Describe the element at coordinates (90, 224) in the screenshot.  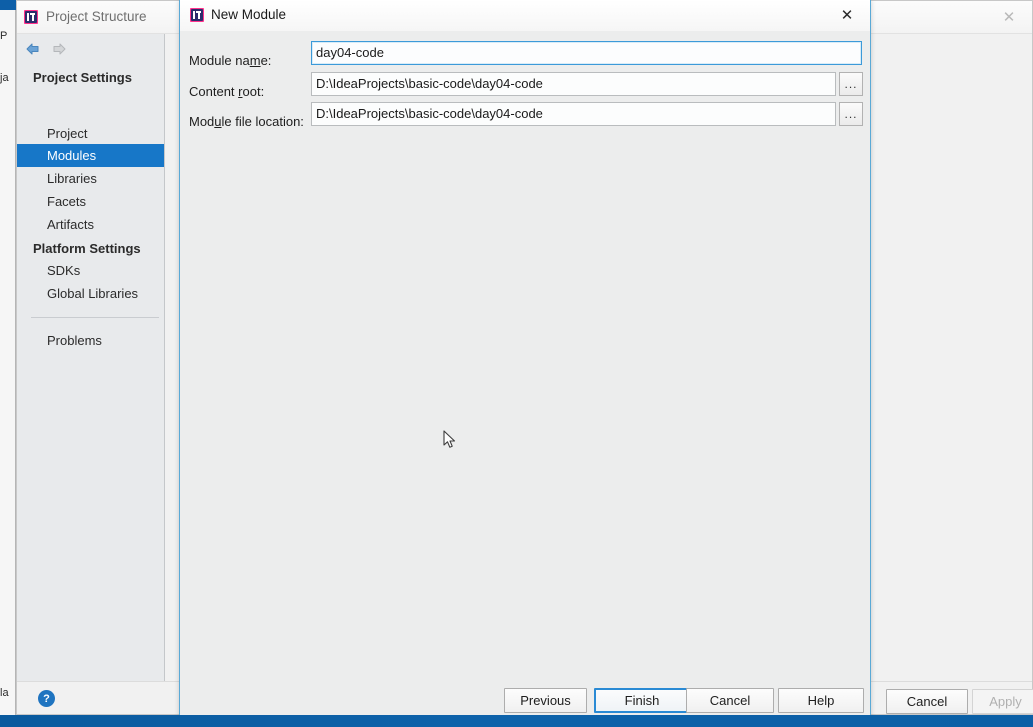
I see `sidebar-item-artifacts: Artifacts` at that location.